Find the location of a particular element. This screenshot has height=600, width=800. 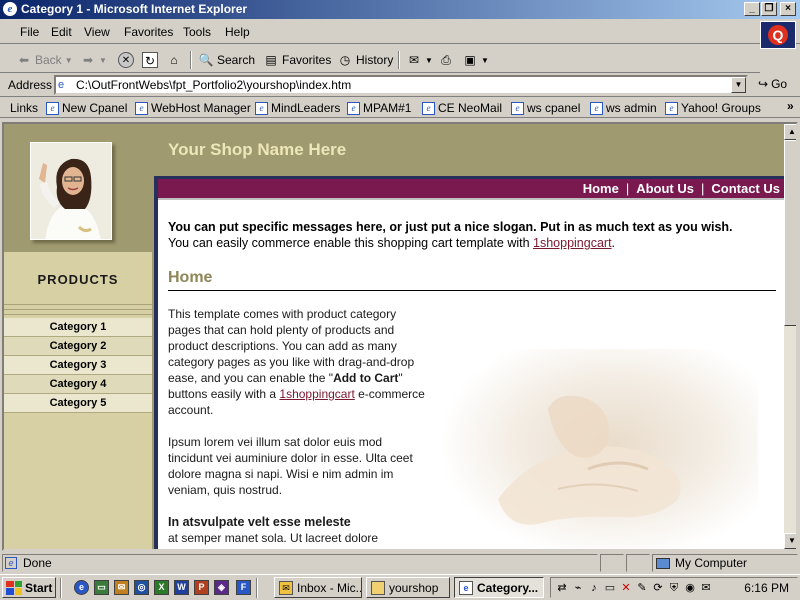

link-ws-cpanel: e ws cpanel is located at coordinates (545, 108).